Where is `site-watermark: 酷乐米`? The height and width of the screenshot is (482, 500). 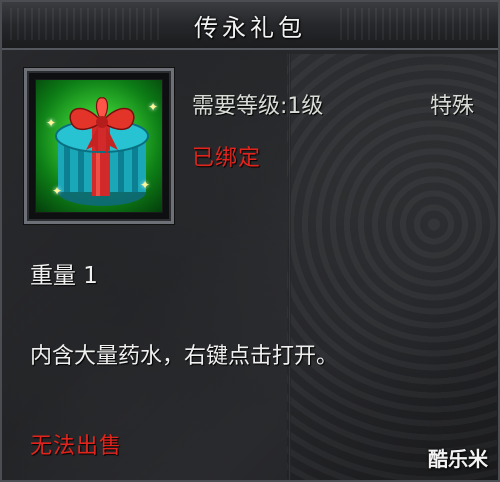 site-watermark: 酷乐米 is located at coordinates (458, 459).